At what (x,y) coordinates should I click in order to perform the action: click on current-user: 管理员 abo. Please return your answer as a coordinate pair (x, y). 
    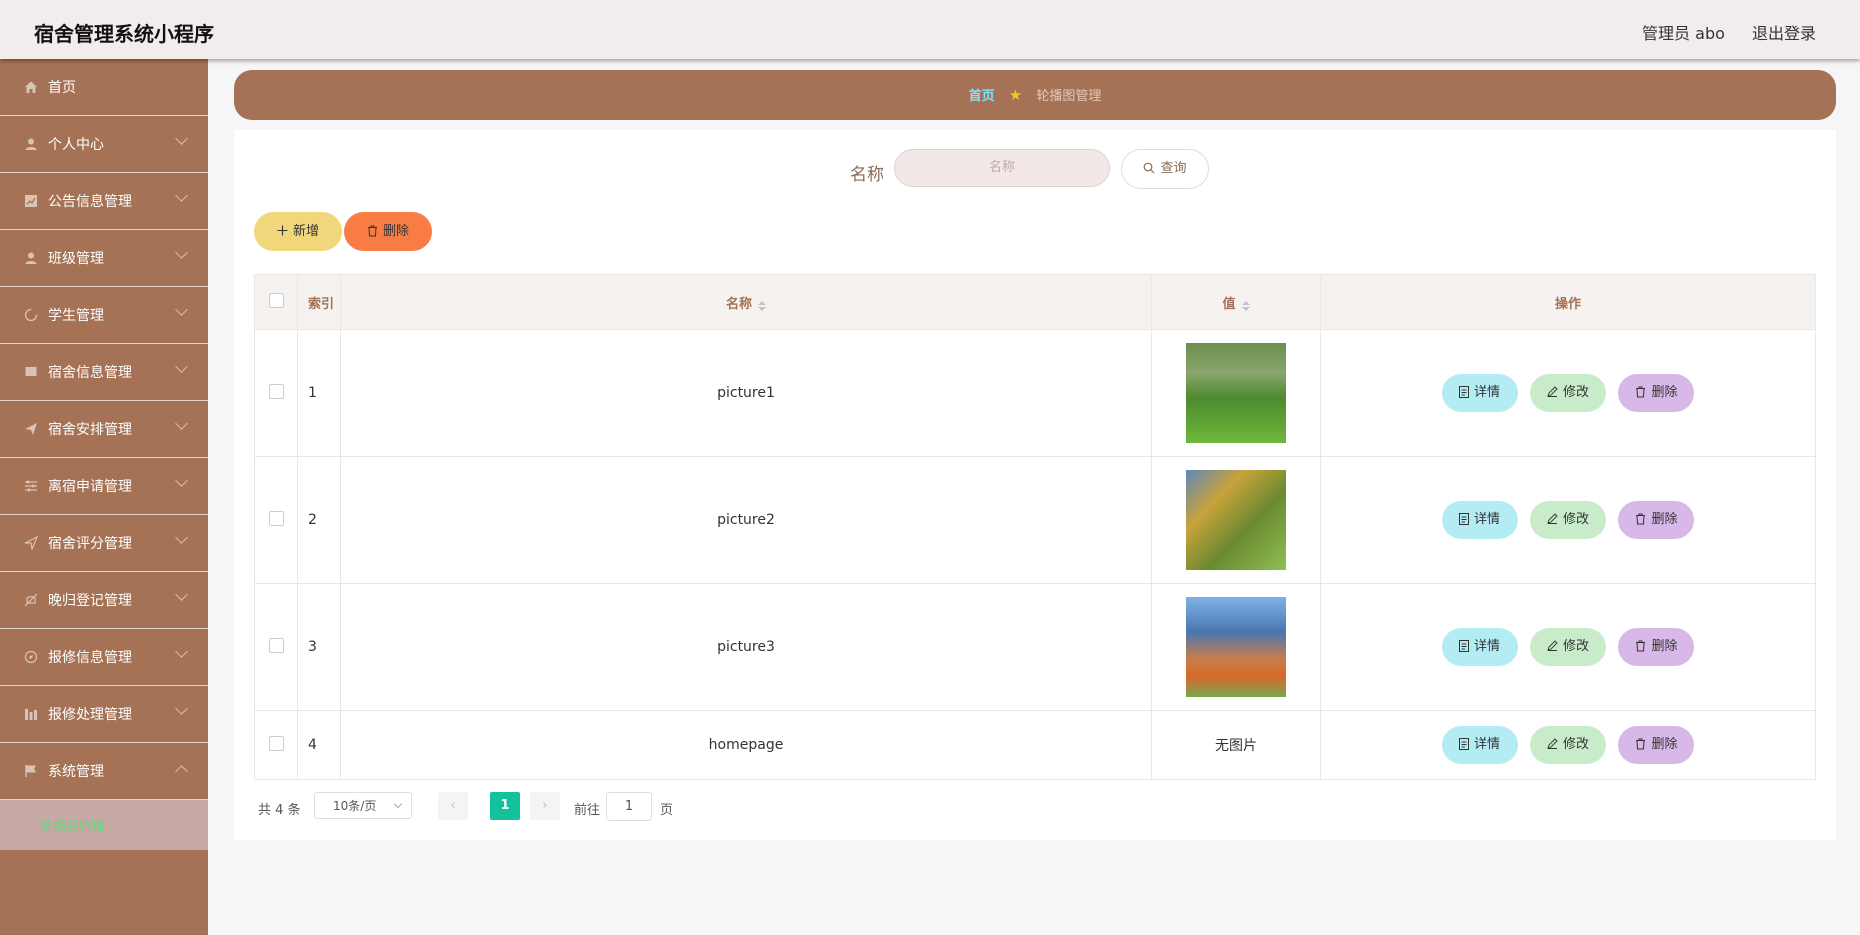
    Looking at the image, I should click on (1683, 33).